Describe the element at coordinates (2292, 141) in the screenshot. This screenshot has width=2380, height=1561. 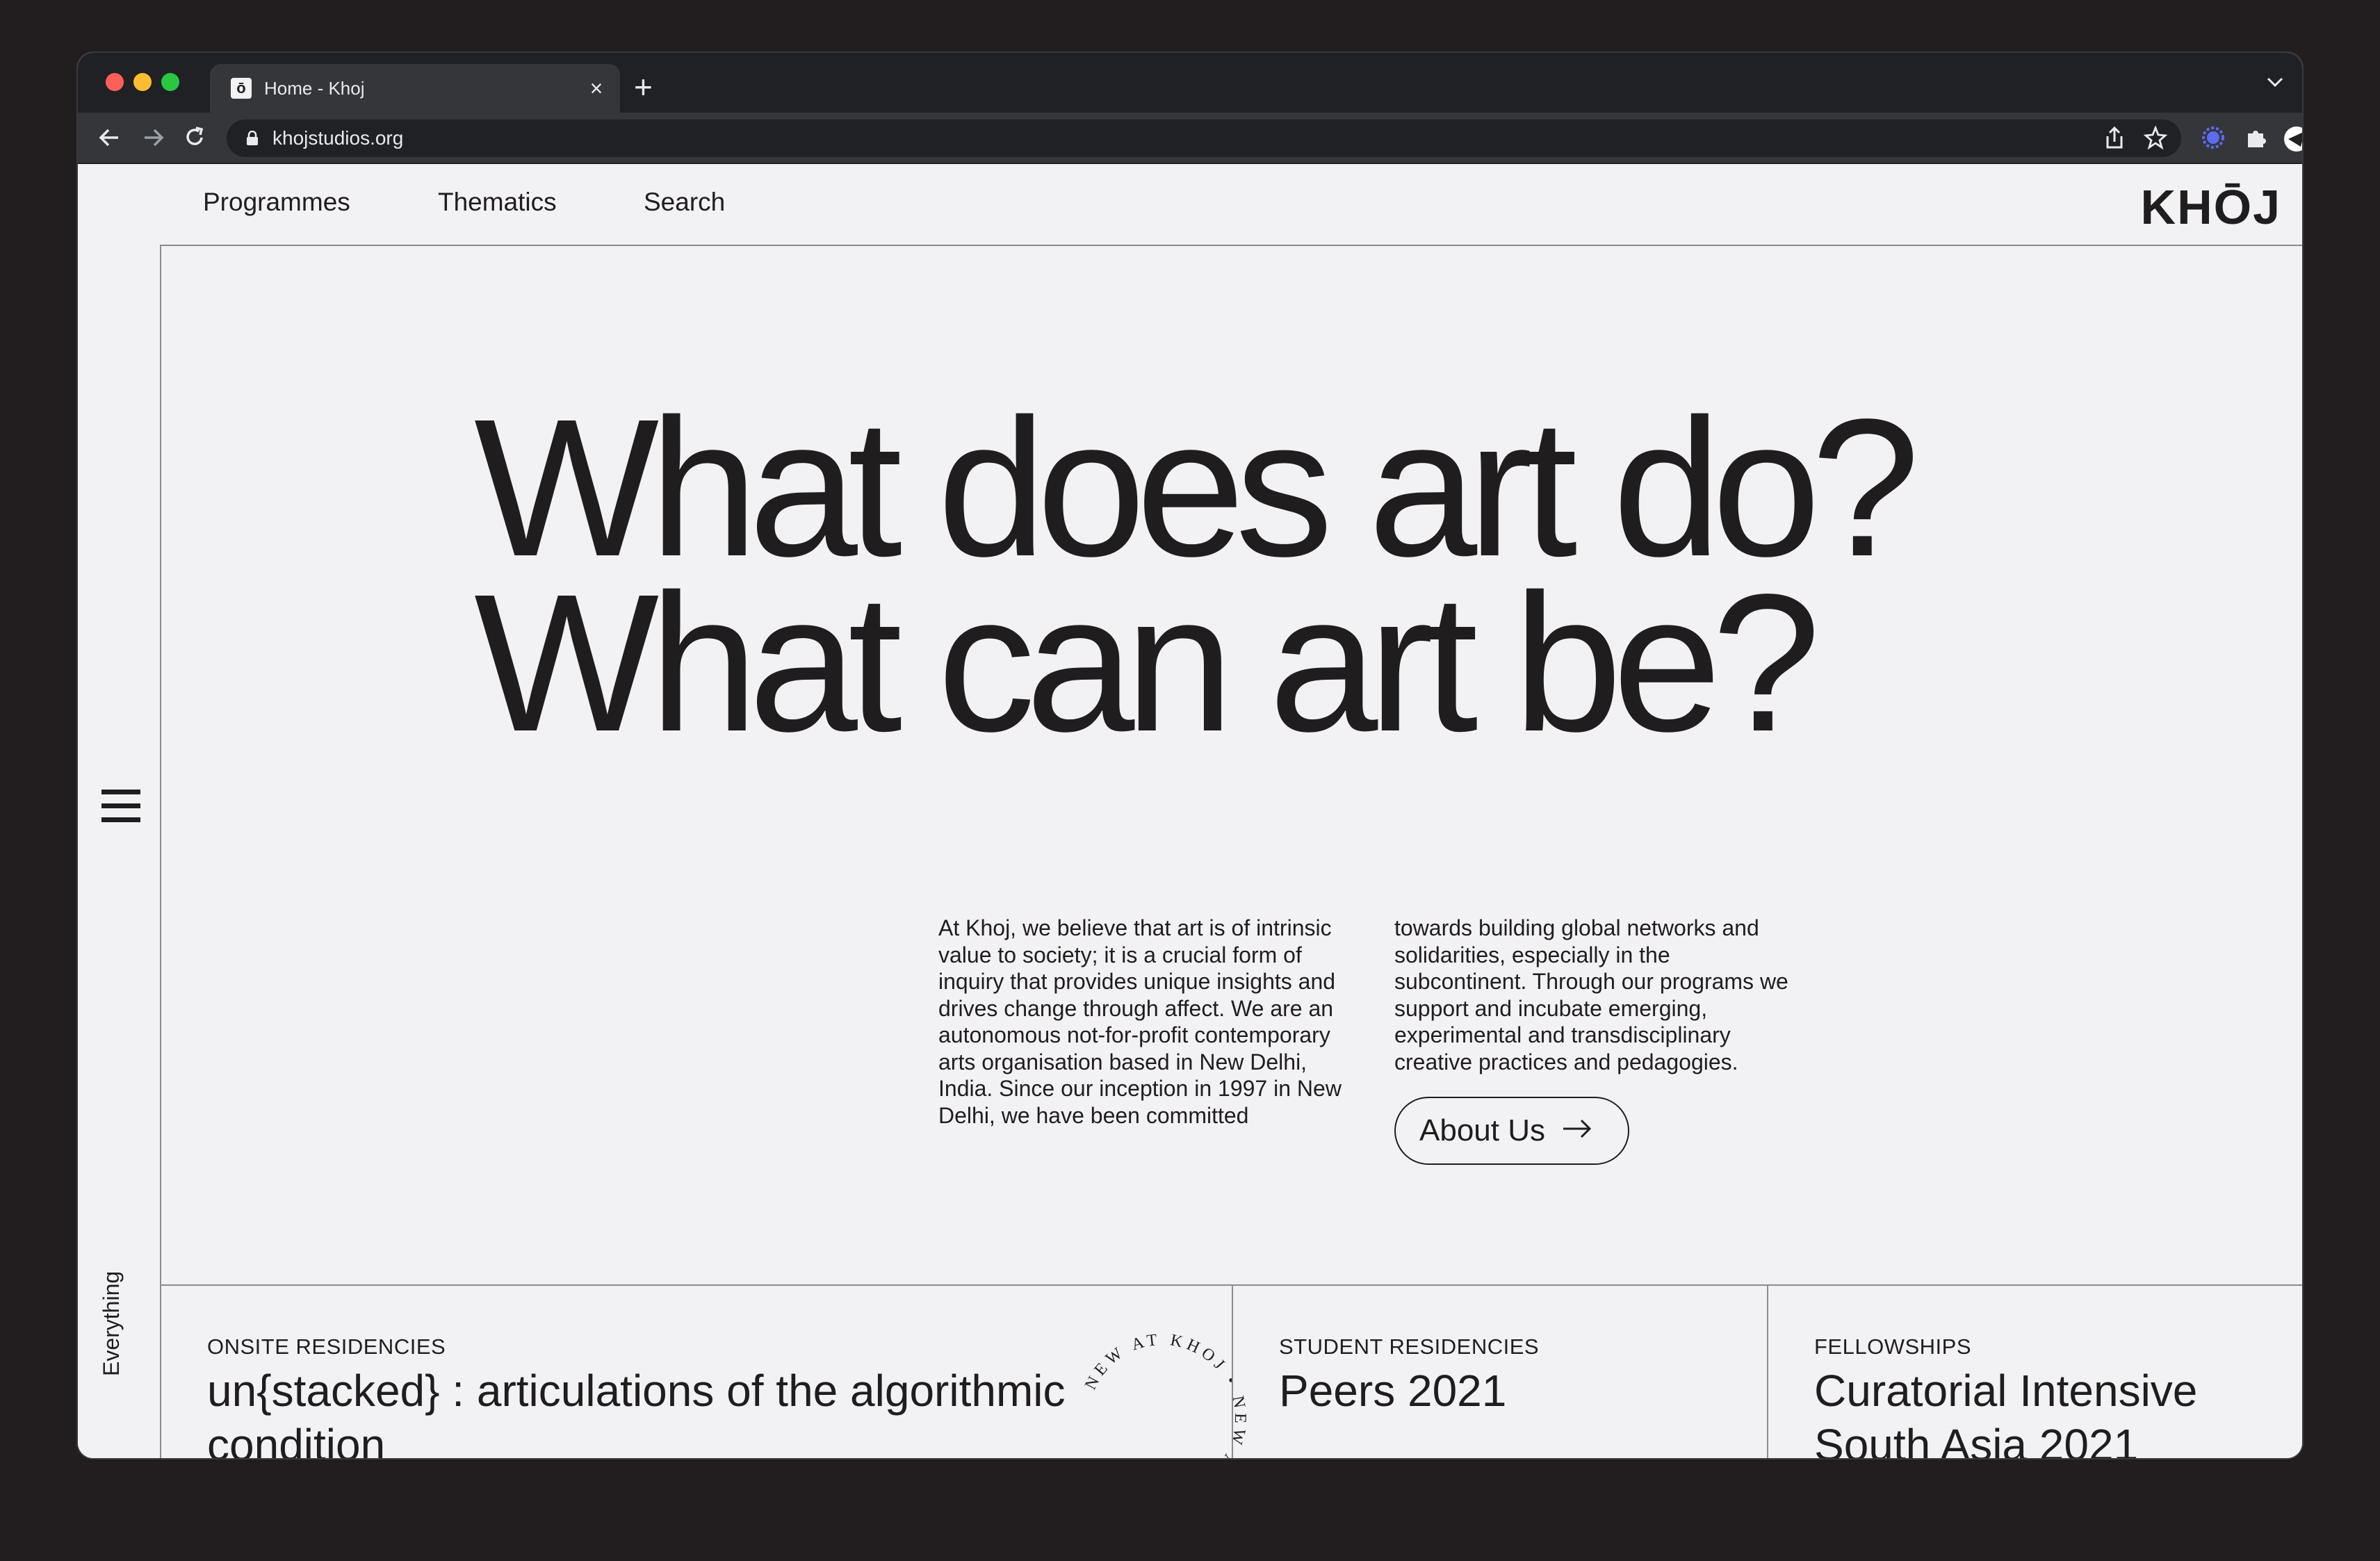
I see `profile-icon` at that location.